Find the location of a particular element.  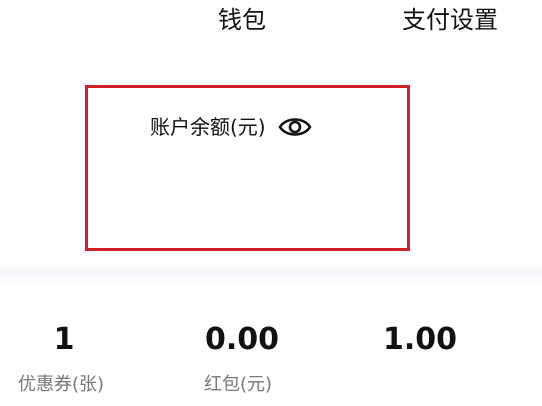

page-title: 钱包 is located at coordinates (242, 20).